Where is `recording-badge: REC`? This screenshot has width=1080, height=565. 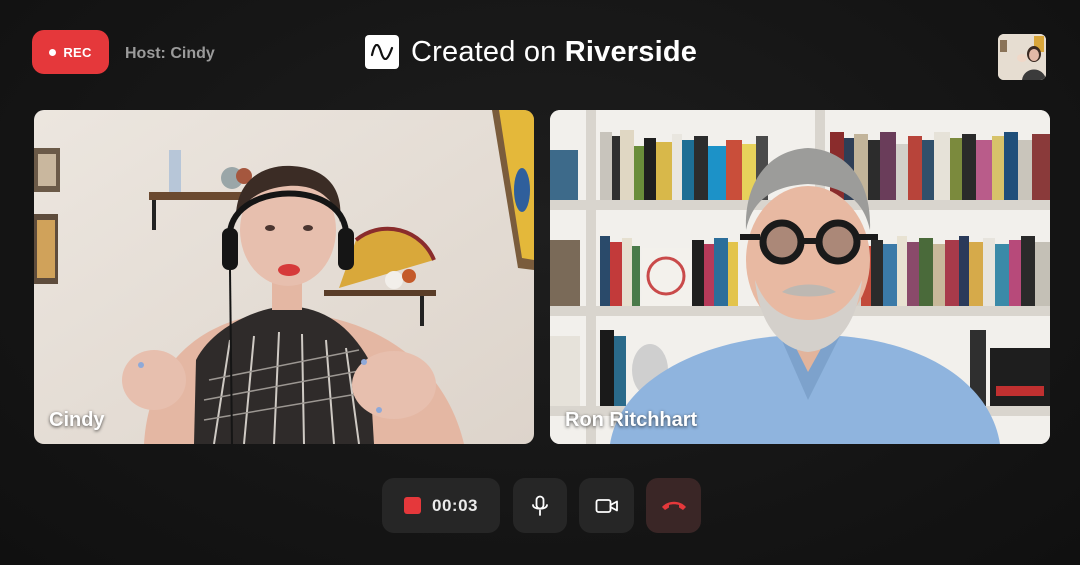
recording-badge: REC is located at coordinates (70, 52).